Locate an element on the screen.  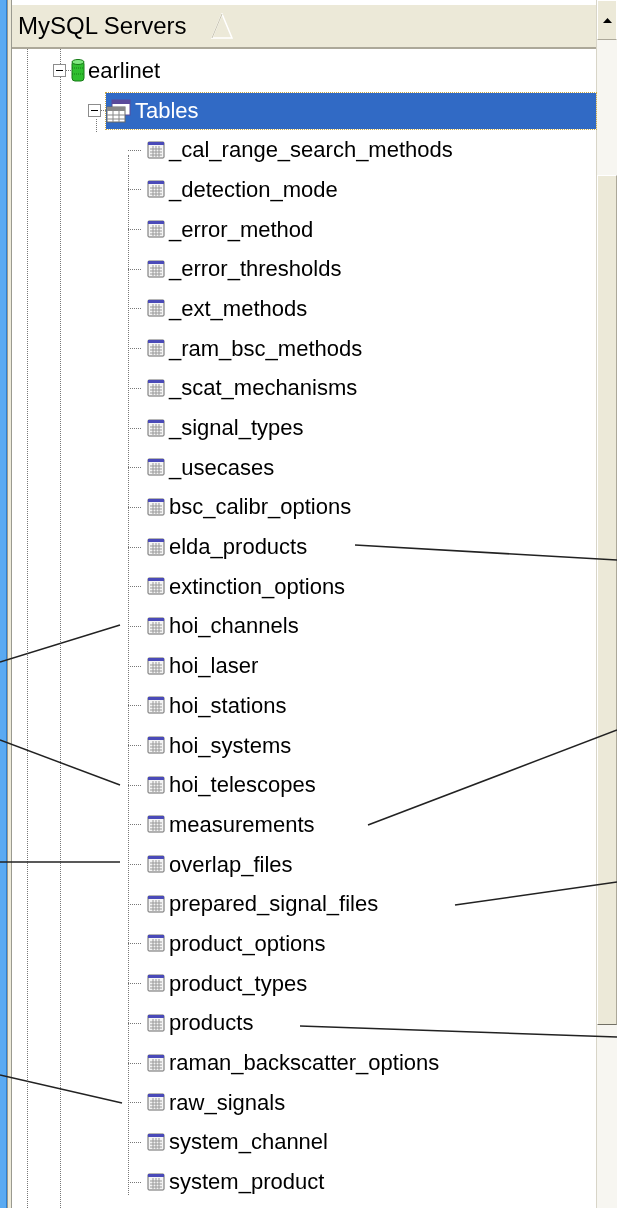
column-header: MySQL Servers is located at coordinates (304, 27).